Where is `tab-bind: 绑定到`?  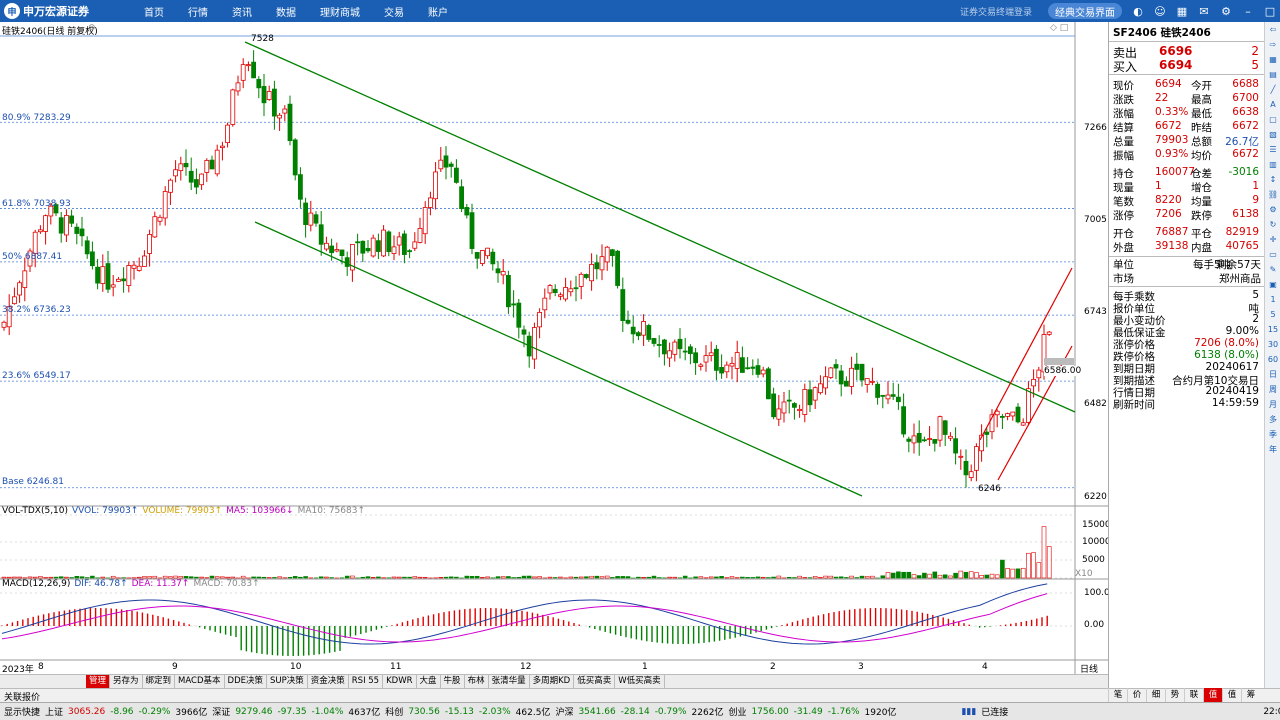
tab-bind: 绑定到 is located at coordinates (159, 681).